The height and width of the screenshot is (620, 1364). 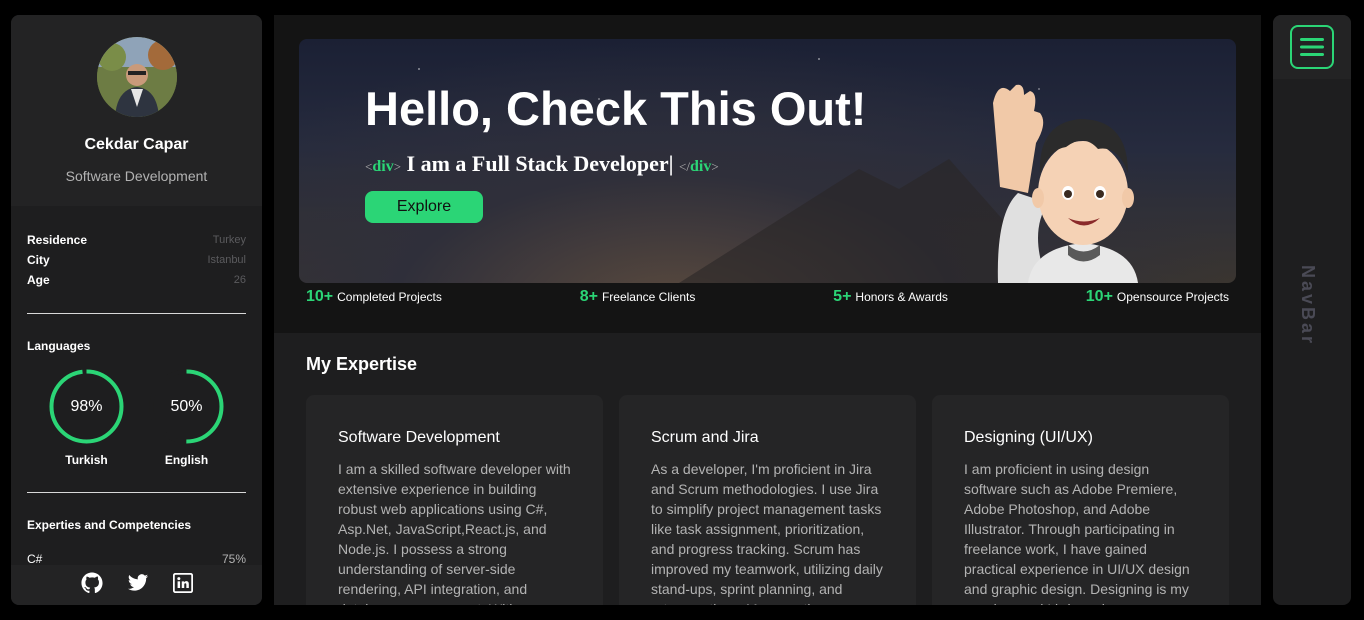 What do you see at coordinates (136, 260) in the screenshot?
I see `info-row-city: City Istanbul` at bounding box center [136, 260].